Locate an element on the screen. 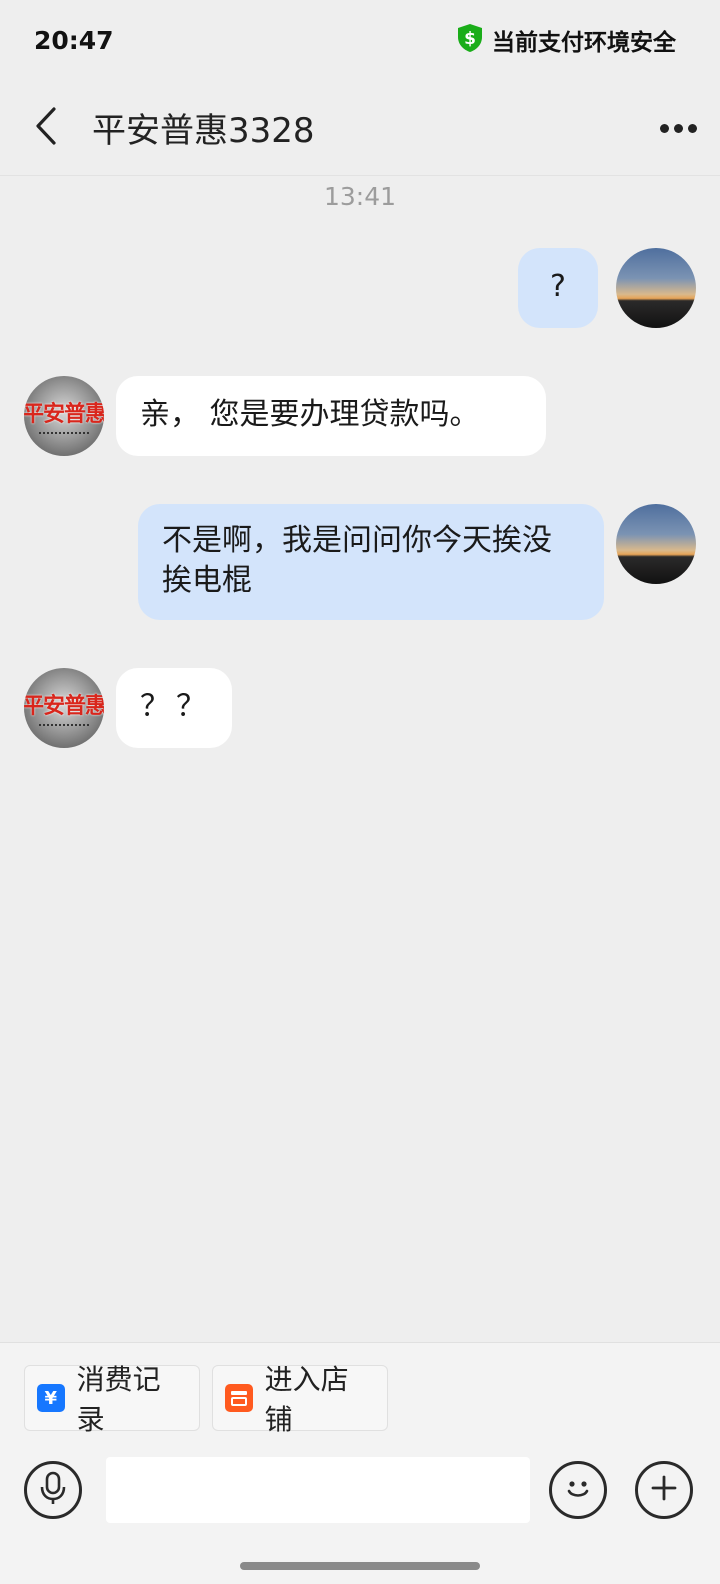 The height and width of the screenshot is (1584, 720). back-button is located at coordinates (46, 128).